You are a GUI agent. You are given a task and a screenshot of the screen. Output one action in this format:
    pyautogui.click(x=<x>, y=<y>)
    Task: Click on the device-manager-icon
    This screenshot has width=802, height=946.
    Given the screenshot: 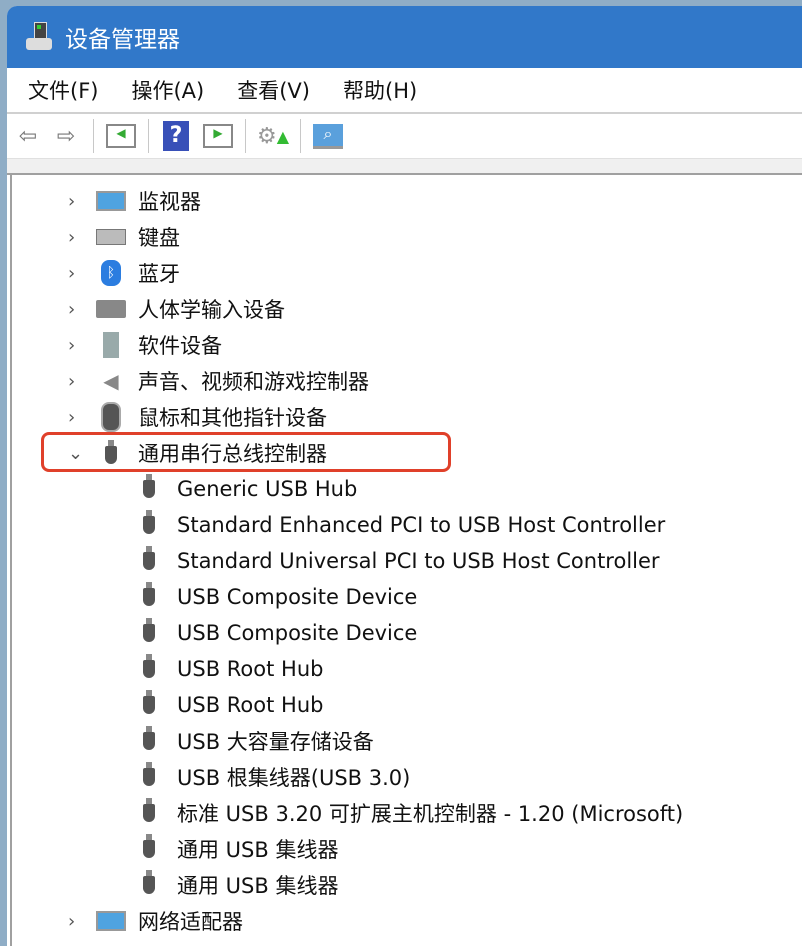 What is the action you would take?
    pyautogui.click(x=40, y=37)
    